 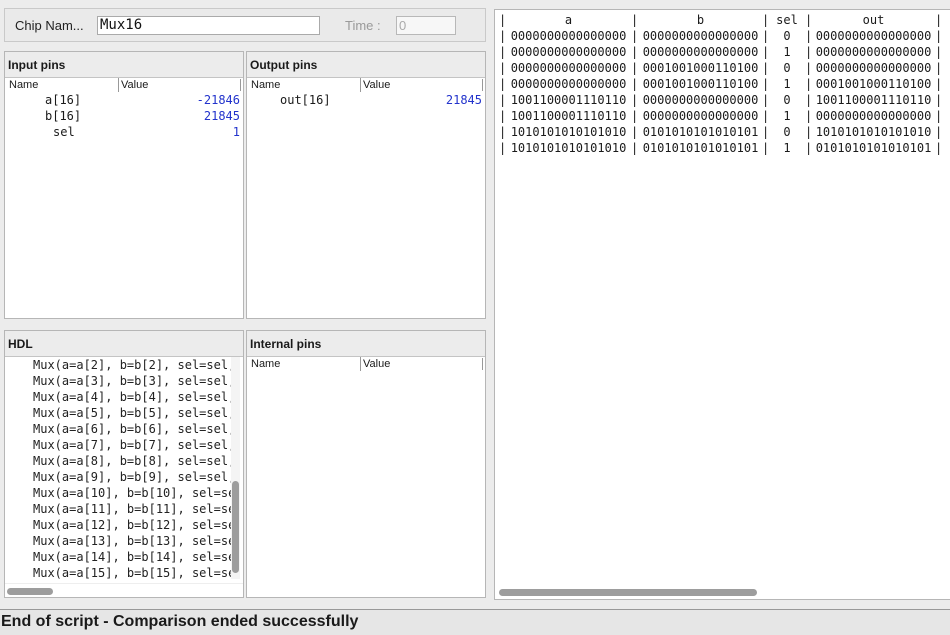 What do you see at coordinates (134, 509) in the screenshot?
I see `hdl-line: Mux(a=a[11], b=b[11], sel=se` at bounding box center [134, 509].